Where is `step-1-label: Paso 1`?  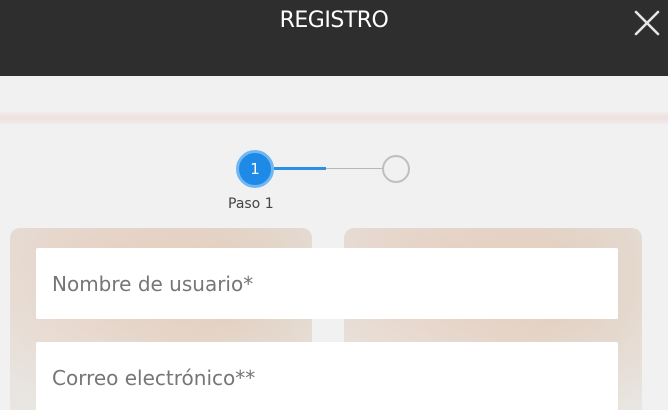 step-1-label: Paso 1 is located at coordinates (251, 204).